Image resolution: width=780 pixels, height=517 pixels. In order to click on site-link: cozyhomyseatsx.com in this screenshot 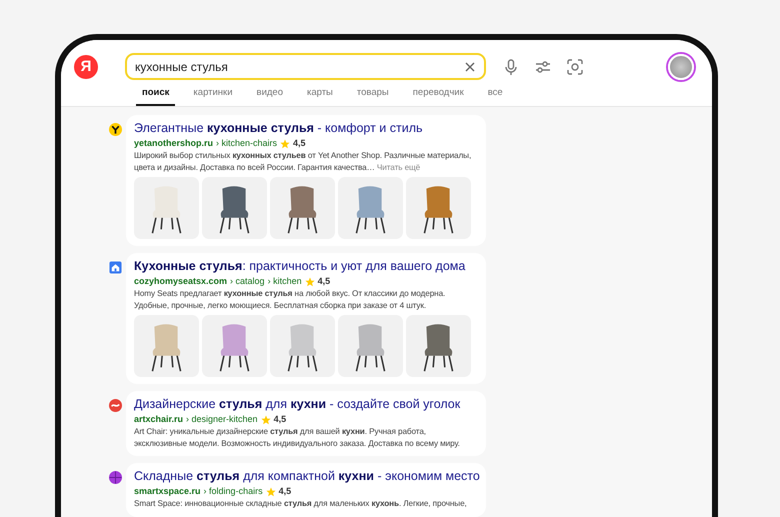, I will do `click(181, 281)`.